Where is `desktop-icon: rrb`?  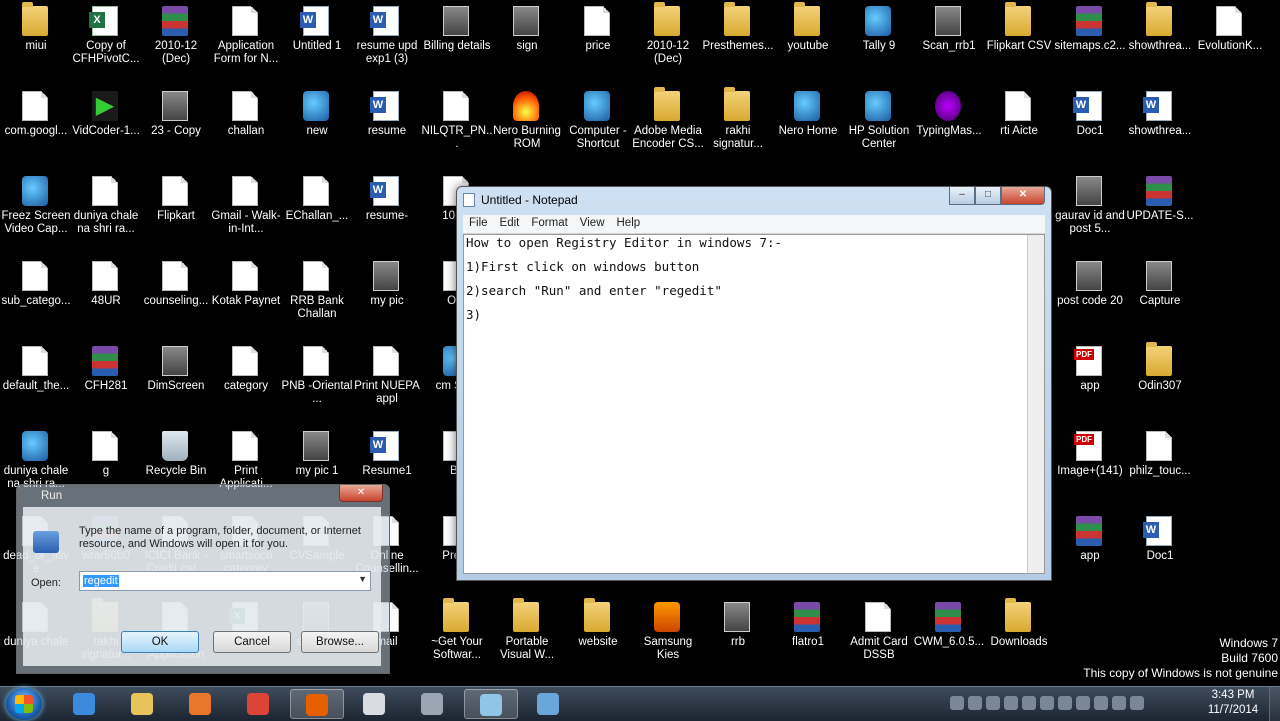 desktop-icon: rrb is located at coordinates (738, 638).